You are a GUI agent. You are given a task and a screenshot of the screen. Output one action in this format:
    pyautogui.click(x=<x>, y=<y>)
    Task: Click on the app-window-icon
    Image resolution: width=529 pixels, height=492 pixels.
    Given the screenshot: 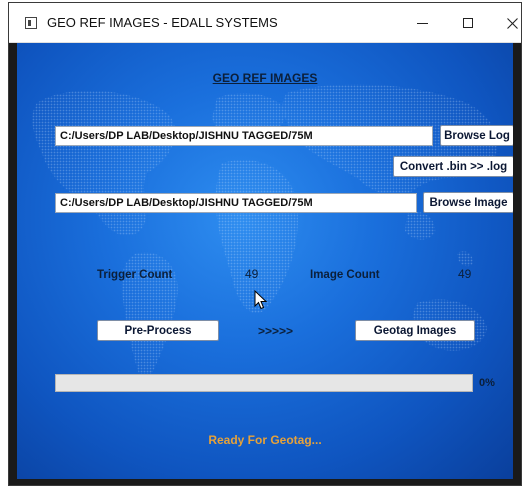 What is the action you would take?
    pyautogui.click(x=31, y=23)
    